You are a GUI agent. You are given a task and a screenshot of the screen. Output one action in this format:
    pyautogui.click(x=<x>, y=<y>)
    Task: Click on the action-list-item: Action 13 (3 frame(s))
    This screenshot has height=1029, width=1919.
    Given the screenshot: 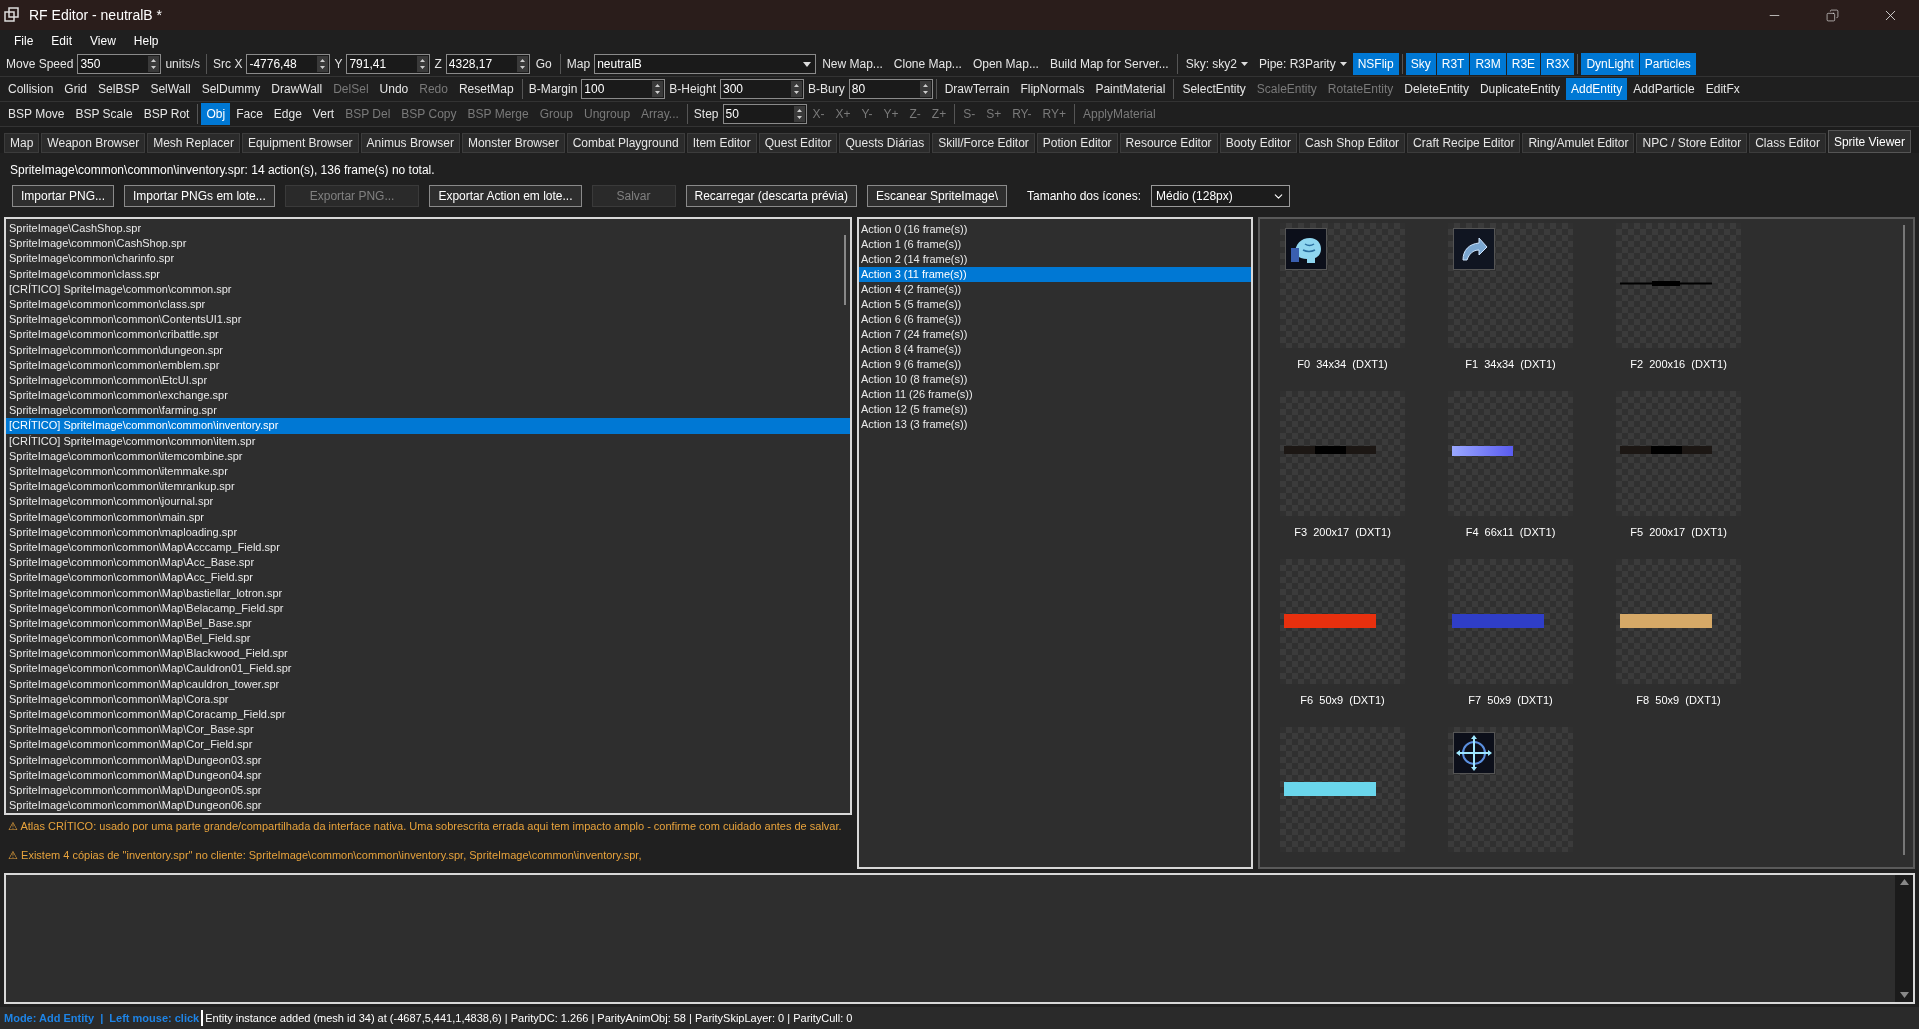 What is the action you would take?
    pyautogui.click(x=1055, y=424)
    